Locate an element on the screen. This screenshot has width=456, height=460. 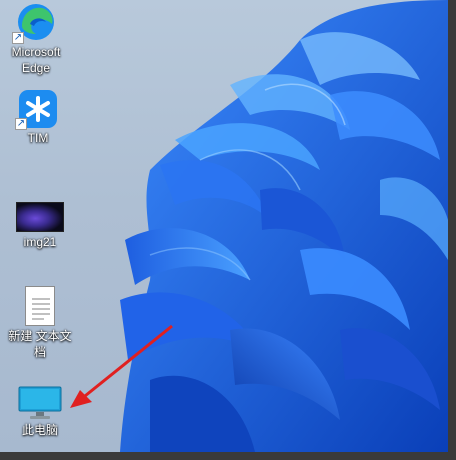
desktop-icon-edge: ↗ Microsoft Edge is located at coordinates (36, 39).